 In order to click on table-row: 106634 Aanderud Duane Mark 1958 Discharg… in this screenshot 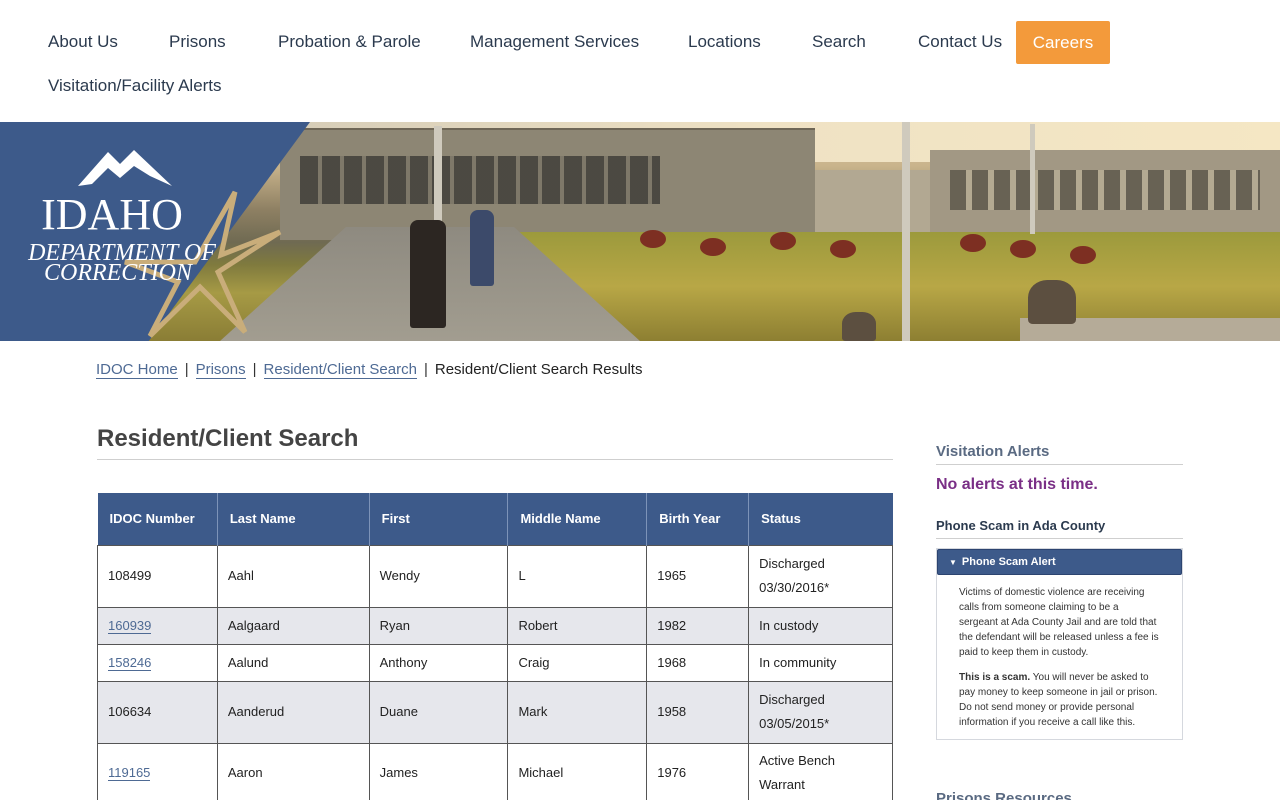, I will do `click(495, 712)`.